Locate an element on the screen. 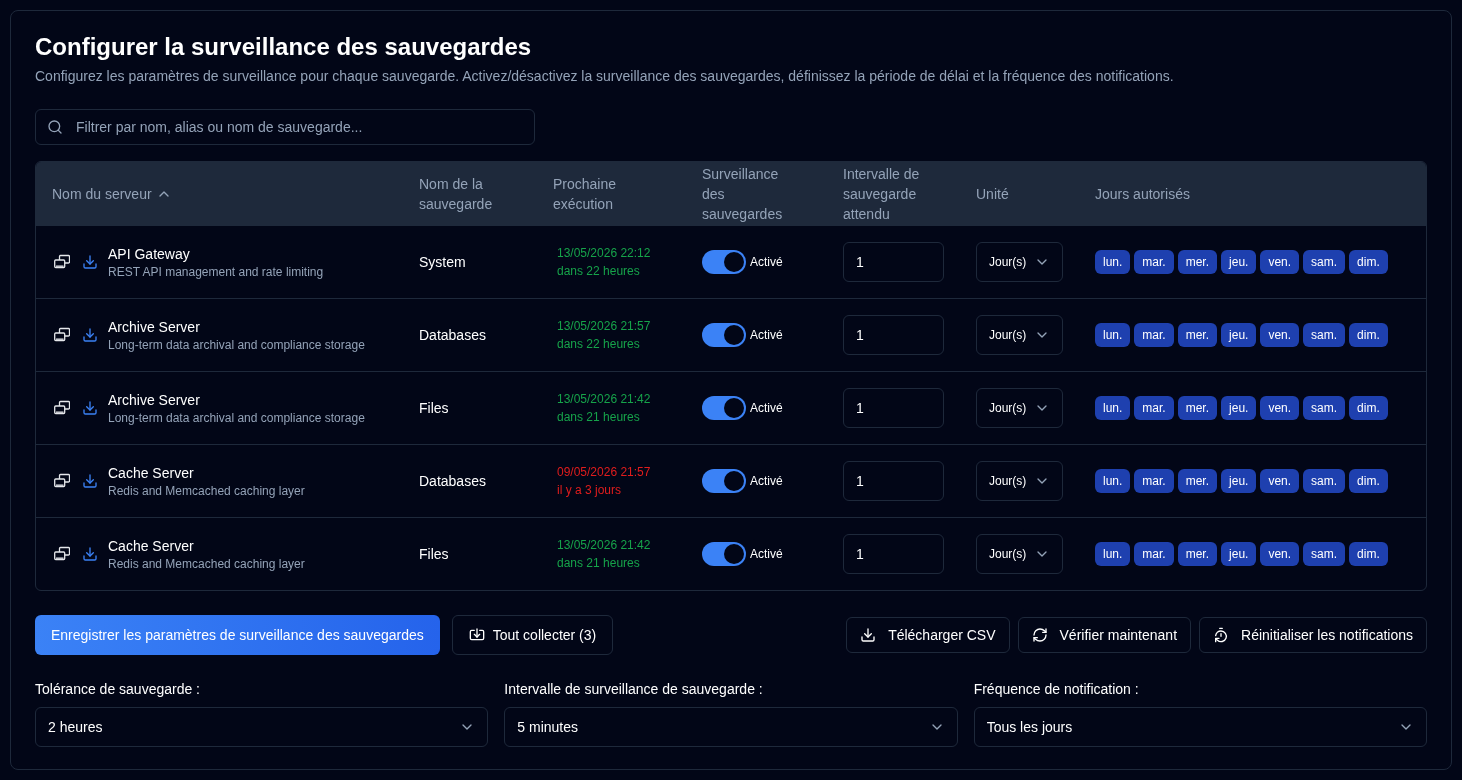 The image size is (1462, 780). setting-select: 2 heures is located at coordinates (262, 727).